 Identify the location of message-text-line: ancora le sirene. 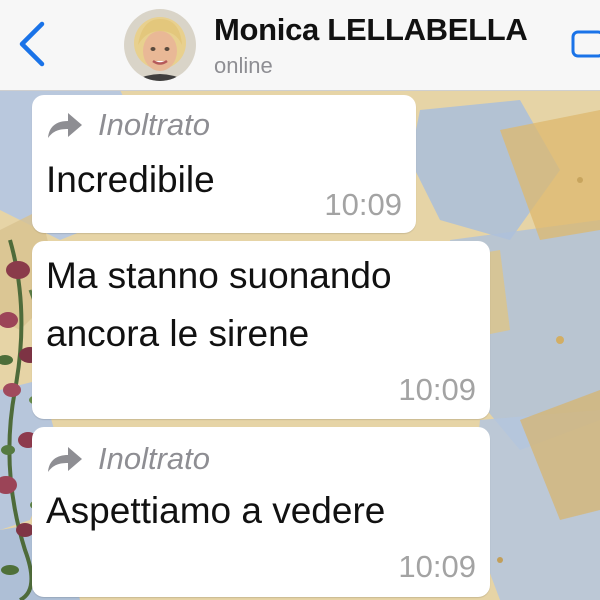
(178, 333).